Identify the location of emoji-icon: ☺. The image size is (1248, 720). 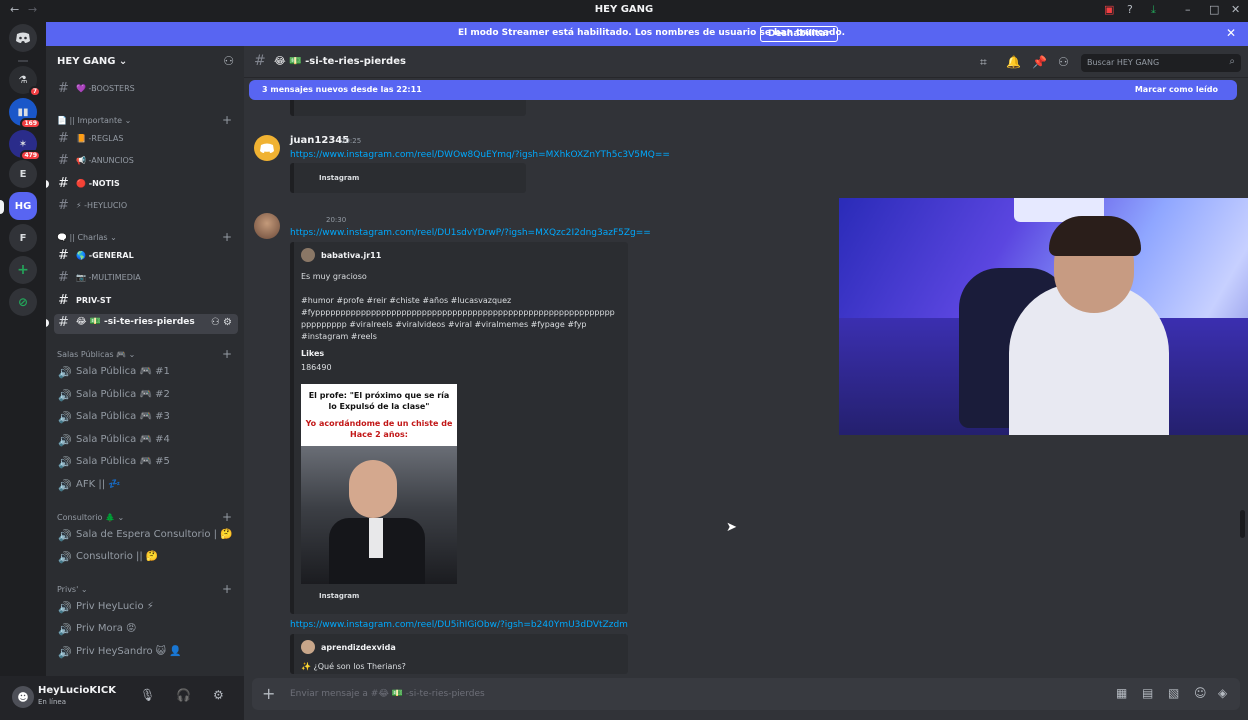
(1200, 693).